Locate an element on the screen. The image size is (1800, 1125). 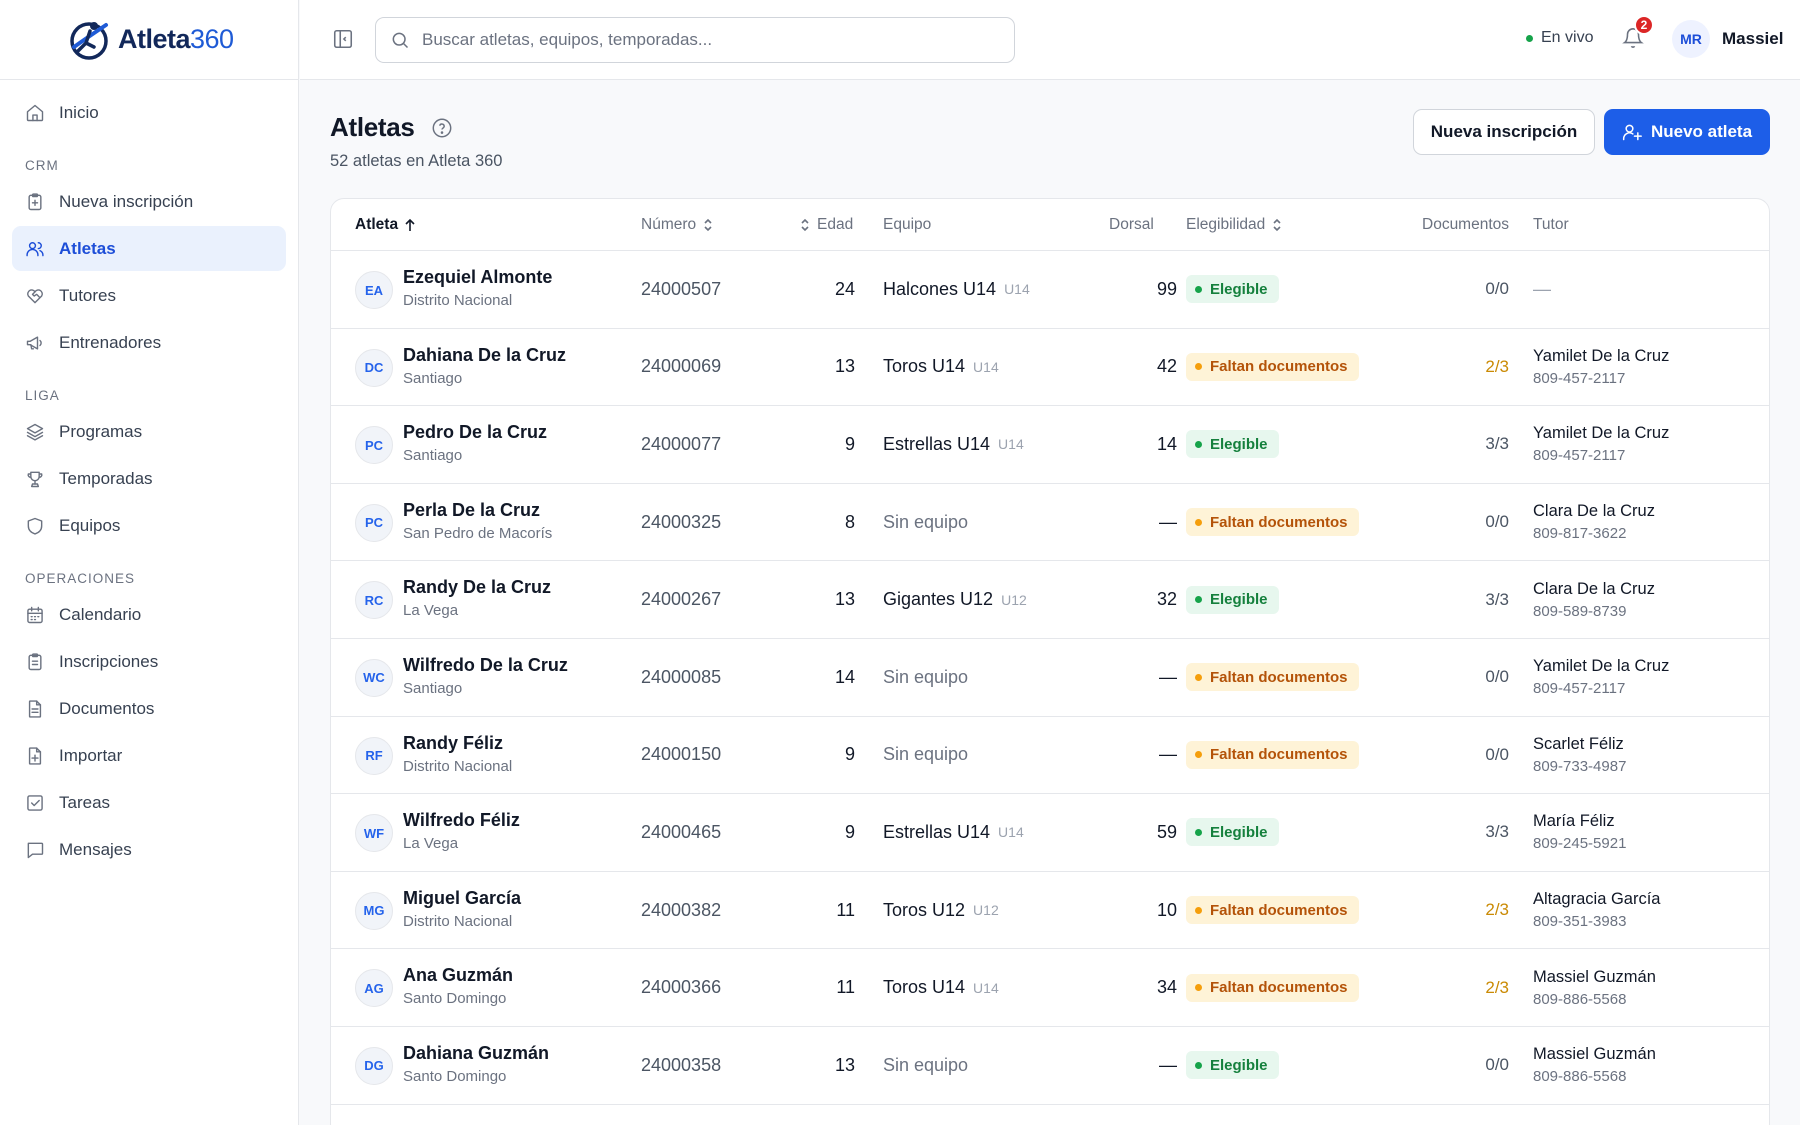
athlete-name: Dahiana Guzmán is located at coordinates (476, 1053).